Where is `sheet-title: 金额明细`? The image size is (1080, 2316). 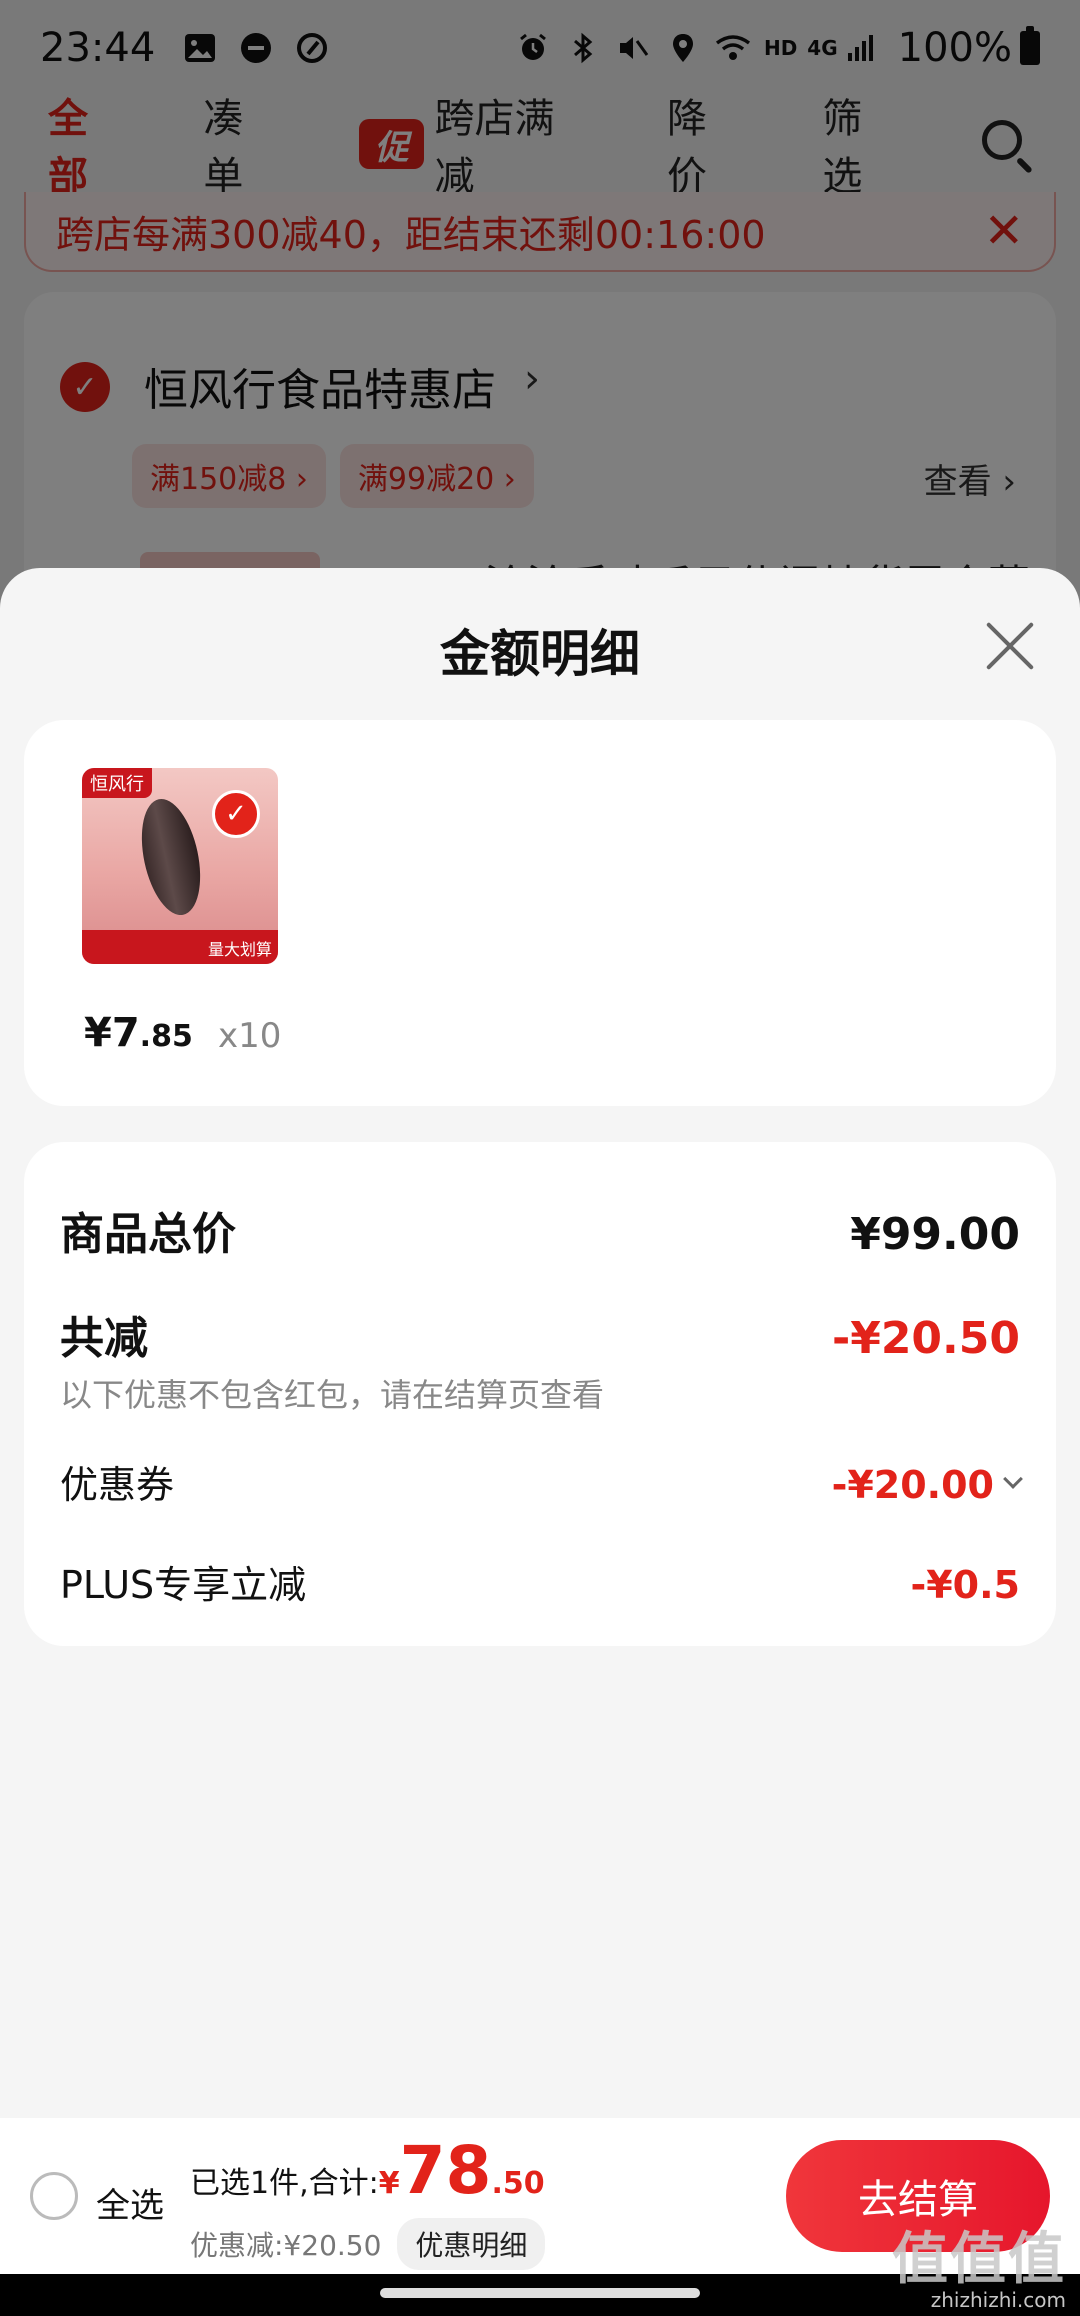
sheet-title: 金额明细 is located at coordinates (540, 654).